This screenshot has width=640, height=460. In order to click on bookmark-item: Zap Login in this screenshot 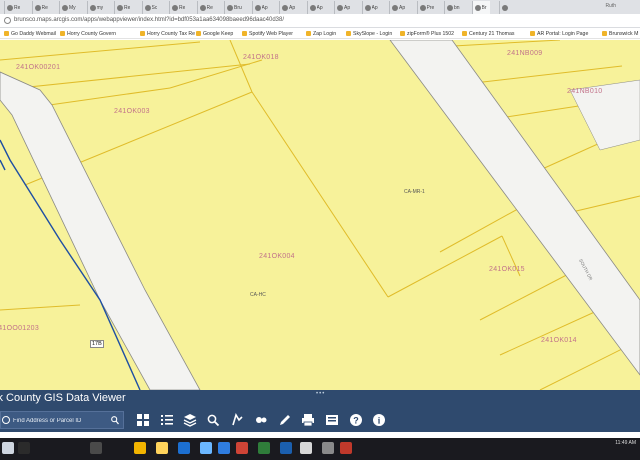, I will do `click(321, 33)`.